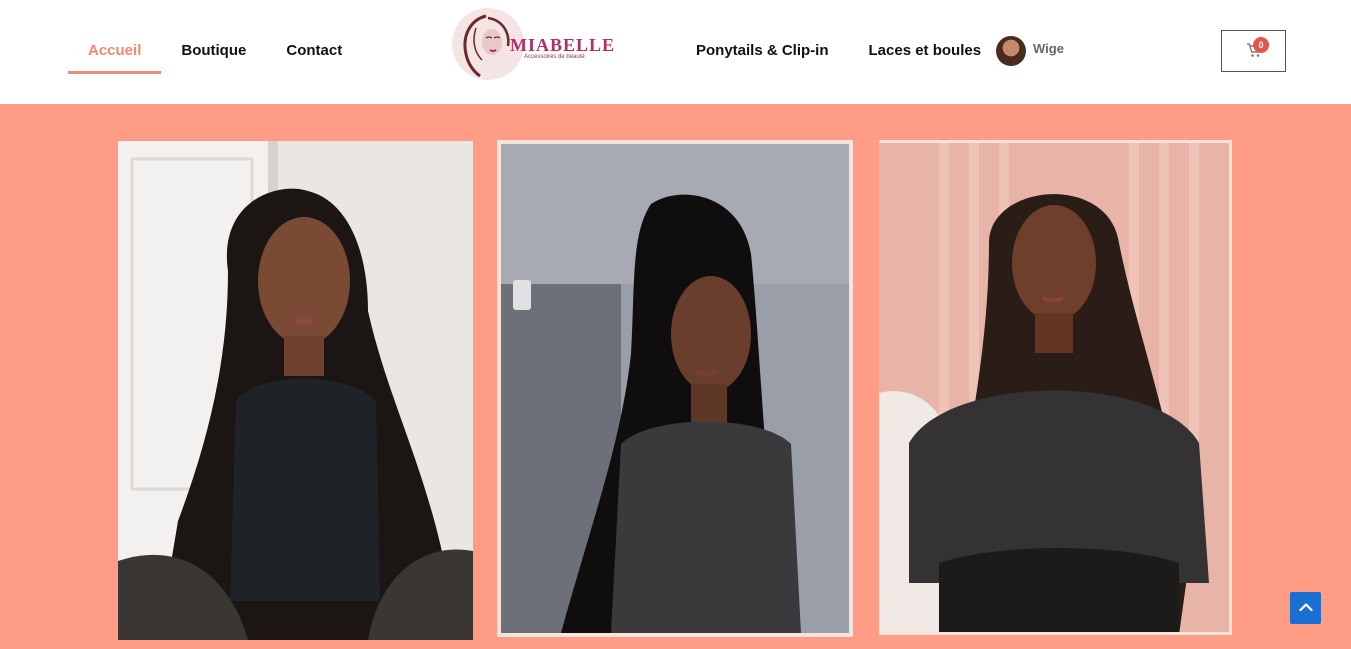 The image size is (1351, 649). Describe the element at coordinates (762, 52) in the screenshot. I see `nav-link-ponytails: Ponytails & Clip-in` at that location.